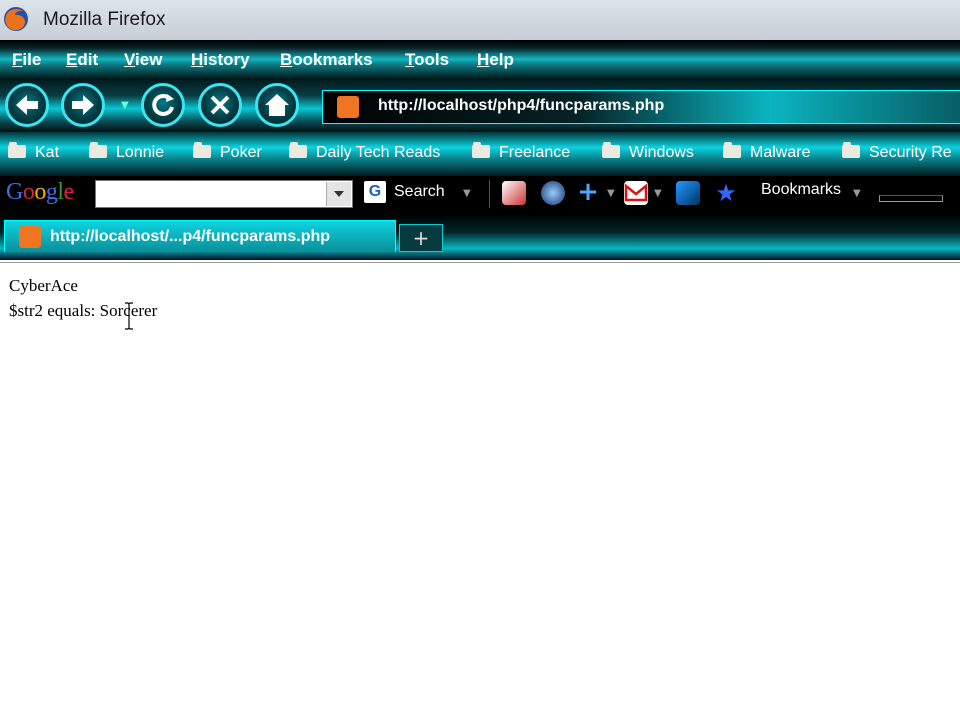 This screenshot has height=721, width=960. I want to click on menu-file: File, so click(26, 60).